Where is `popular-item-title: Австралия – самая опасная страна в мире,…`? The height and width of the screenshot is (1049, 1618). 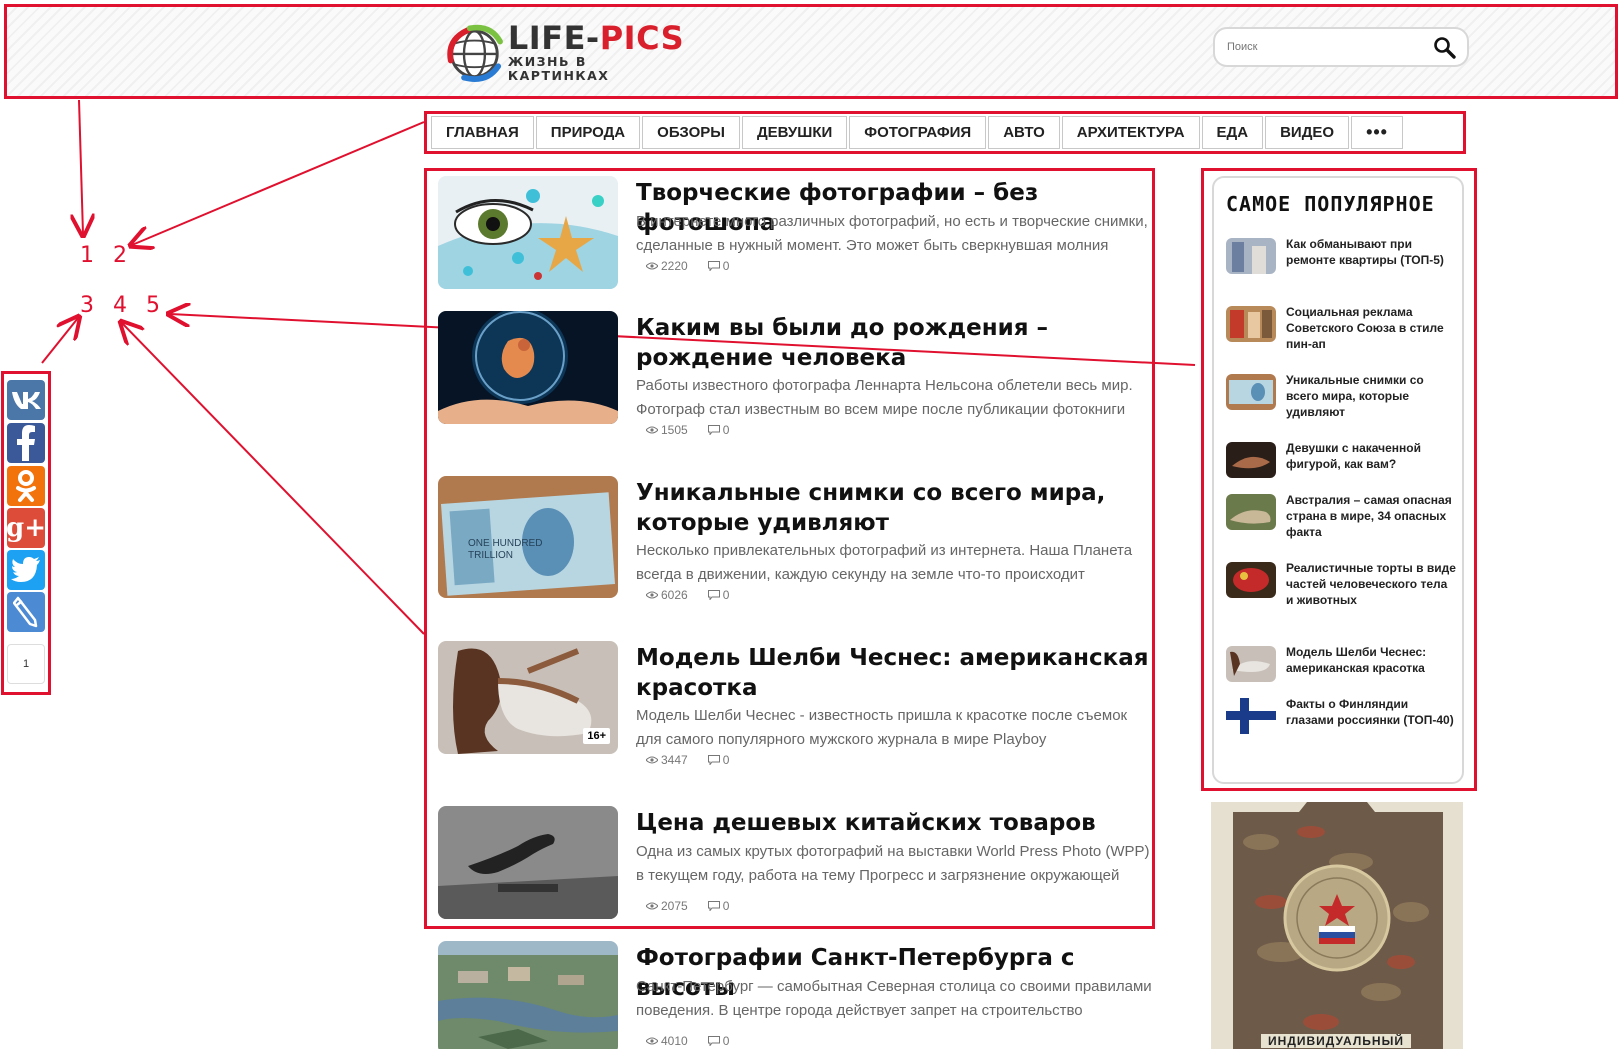
popular-item-title: Австралия – самая опасная страна в мире,… is located at coordinates (1371, 516).